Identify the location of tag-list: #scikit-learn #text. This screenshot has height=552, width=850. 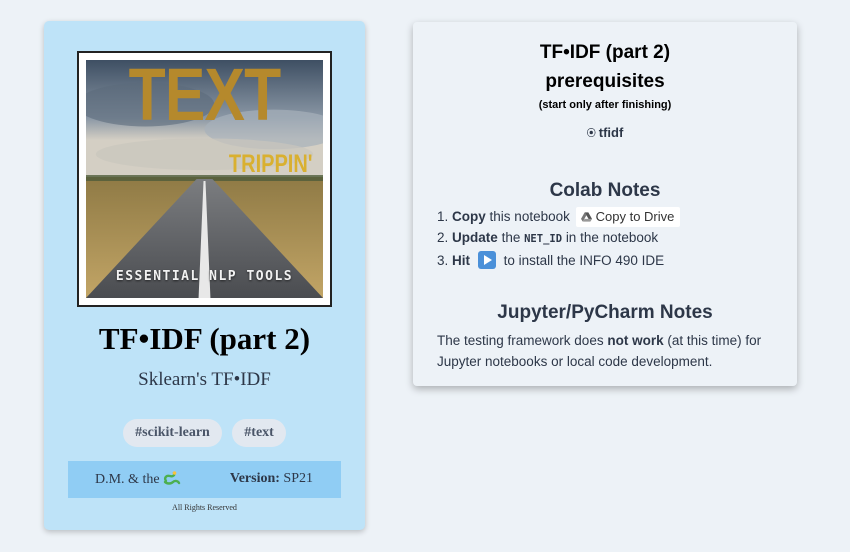
(204, 433).